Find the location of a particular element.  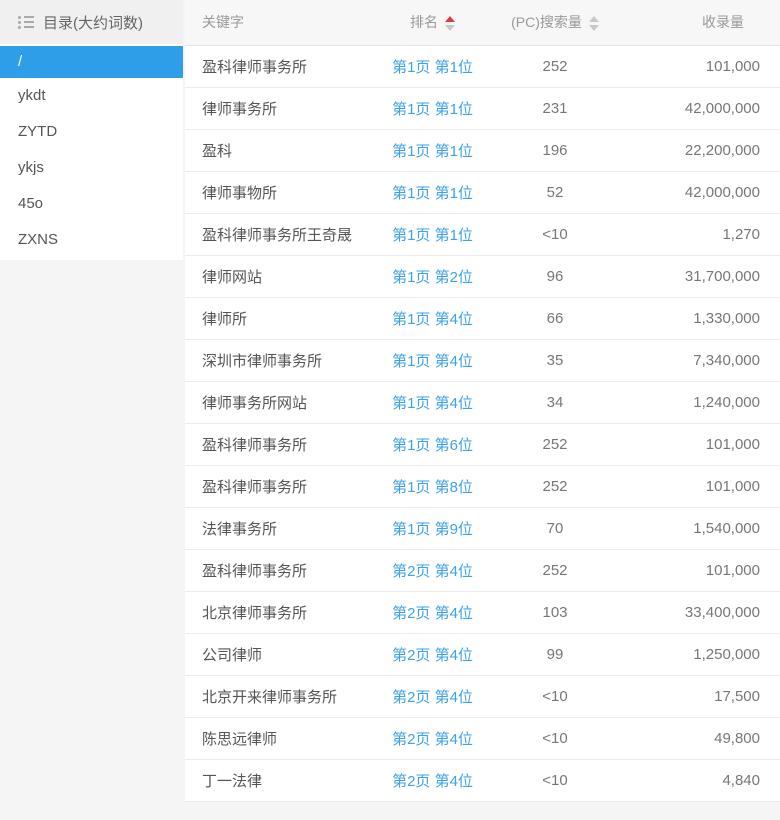

keyword-cell: 深圳市律师事务所 is located at coordinates (275, 360).